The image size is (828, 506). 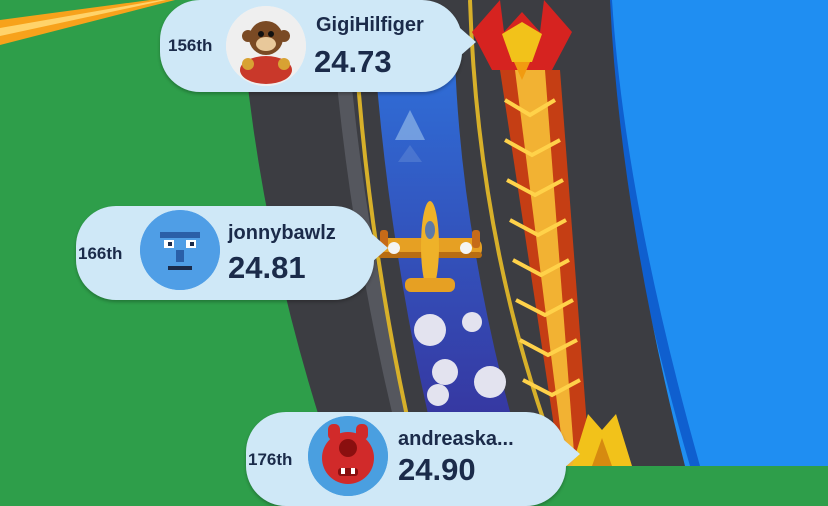 I want to click on pixel-face-icon, so click(x=180, y=250).